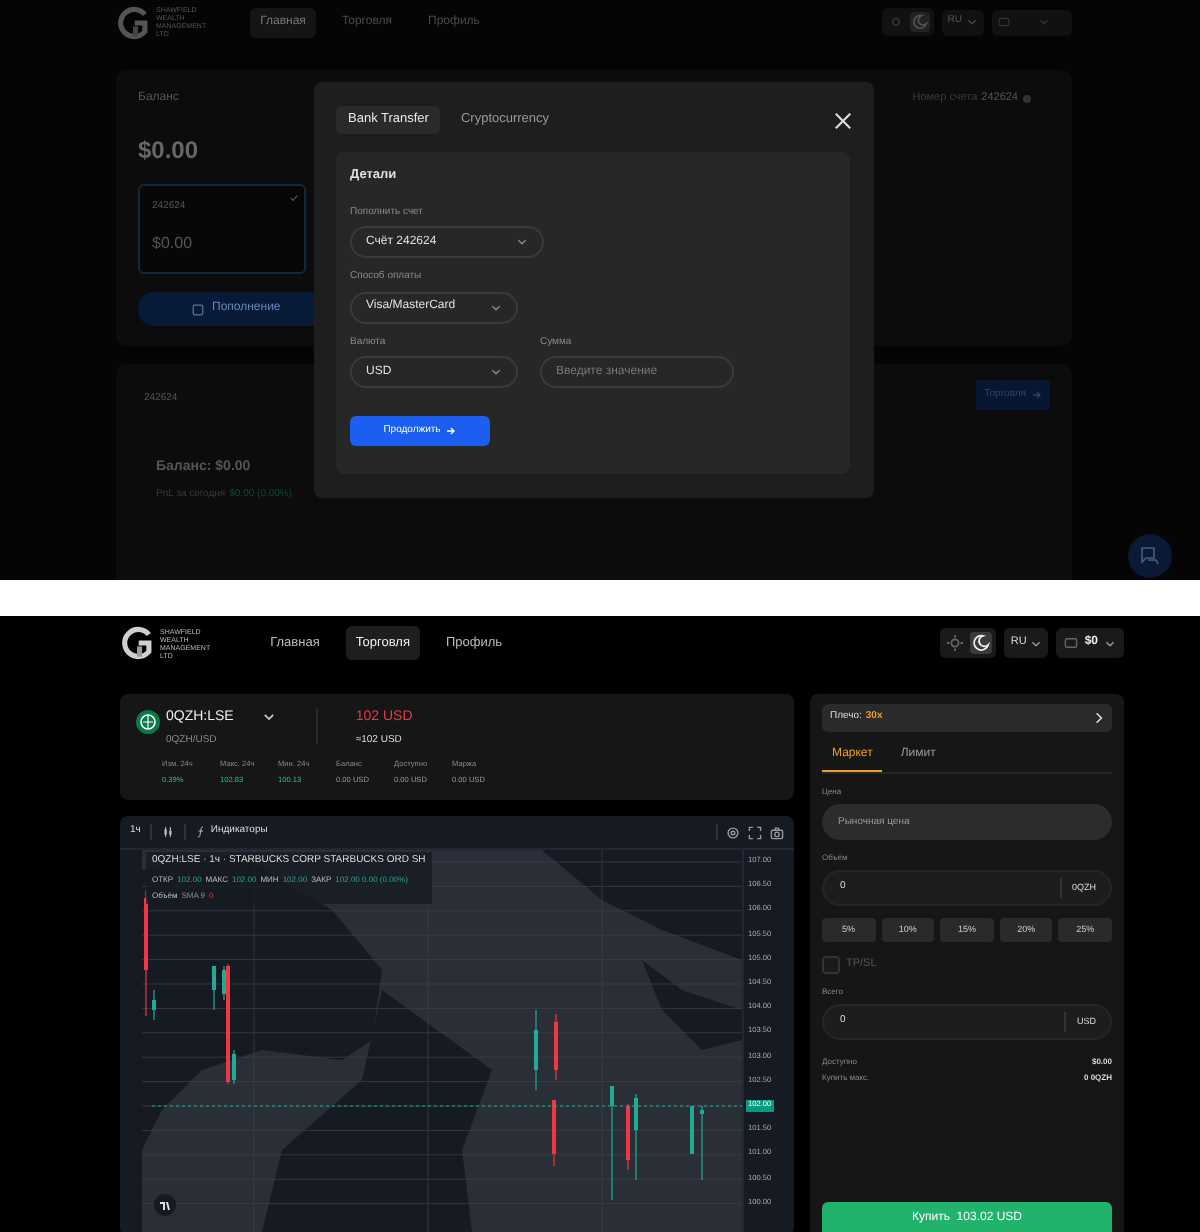 The width and height of the screenshot is (1200, 1232). I want to click on fullscreen-icon, so click(755, 832).